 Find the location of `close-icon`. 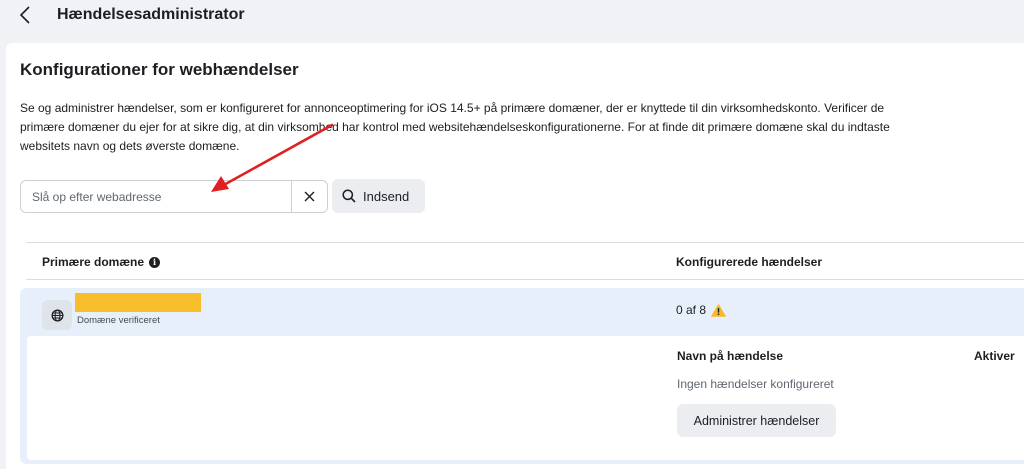

close-icon is located at coordinates (309, 196).